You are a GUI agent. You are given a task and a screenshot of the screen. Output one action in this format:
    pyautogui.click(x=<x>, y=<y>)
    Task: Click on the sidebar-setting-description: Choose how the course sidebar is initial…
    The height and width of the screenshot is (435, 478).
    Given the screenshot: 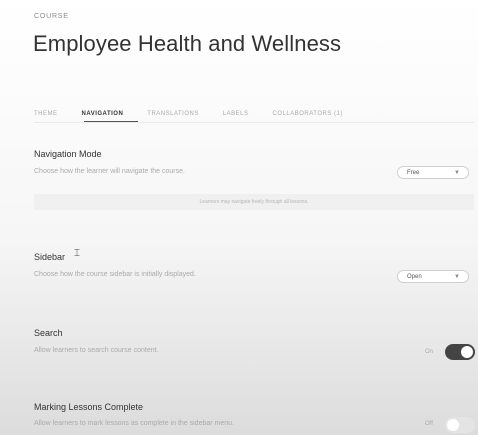 What is the action you would take?
    pyautogui.click(x=115, y=274)
    